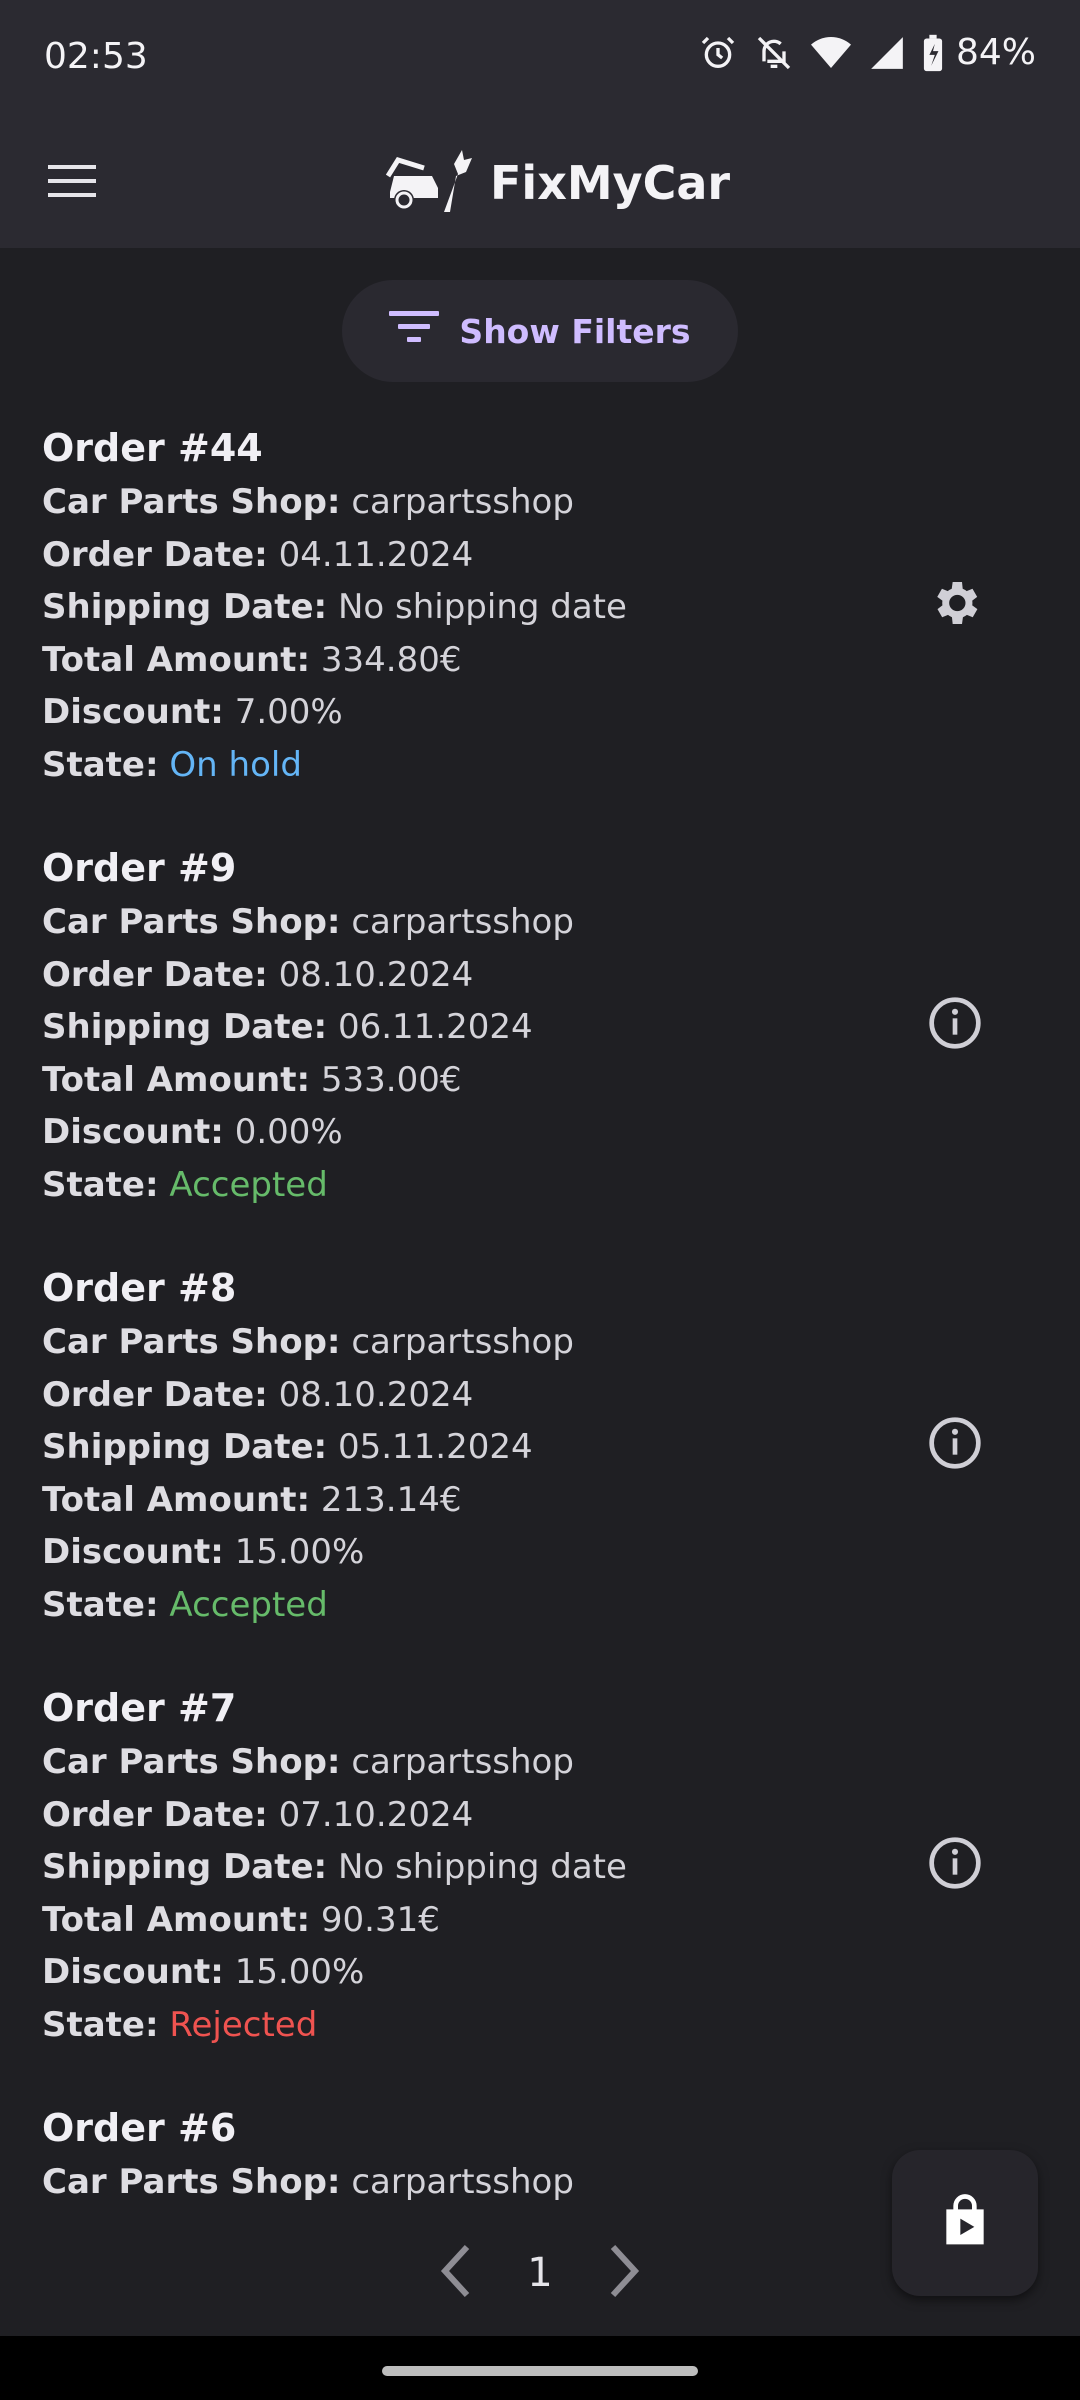 The image size is (1080, 2400). I want to click on battery-percentage: 84%, so click(995, 52).